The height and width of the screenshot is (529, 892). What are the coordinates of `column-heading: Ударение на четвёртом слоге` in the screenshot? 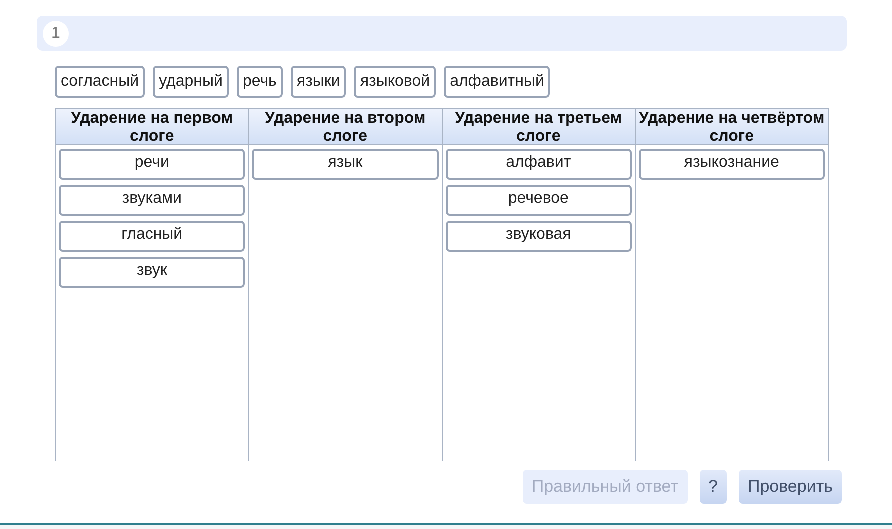 It's located at (732, 127).